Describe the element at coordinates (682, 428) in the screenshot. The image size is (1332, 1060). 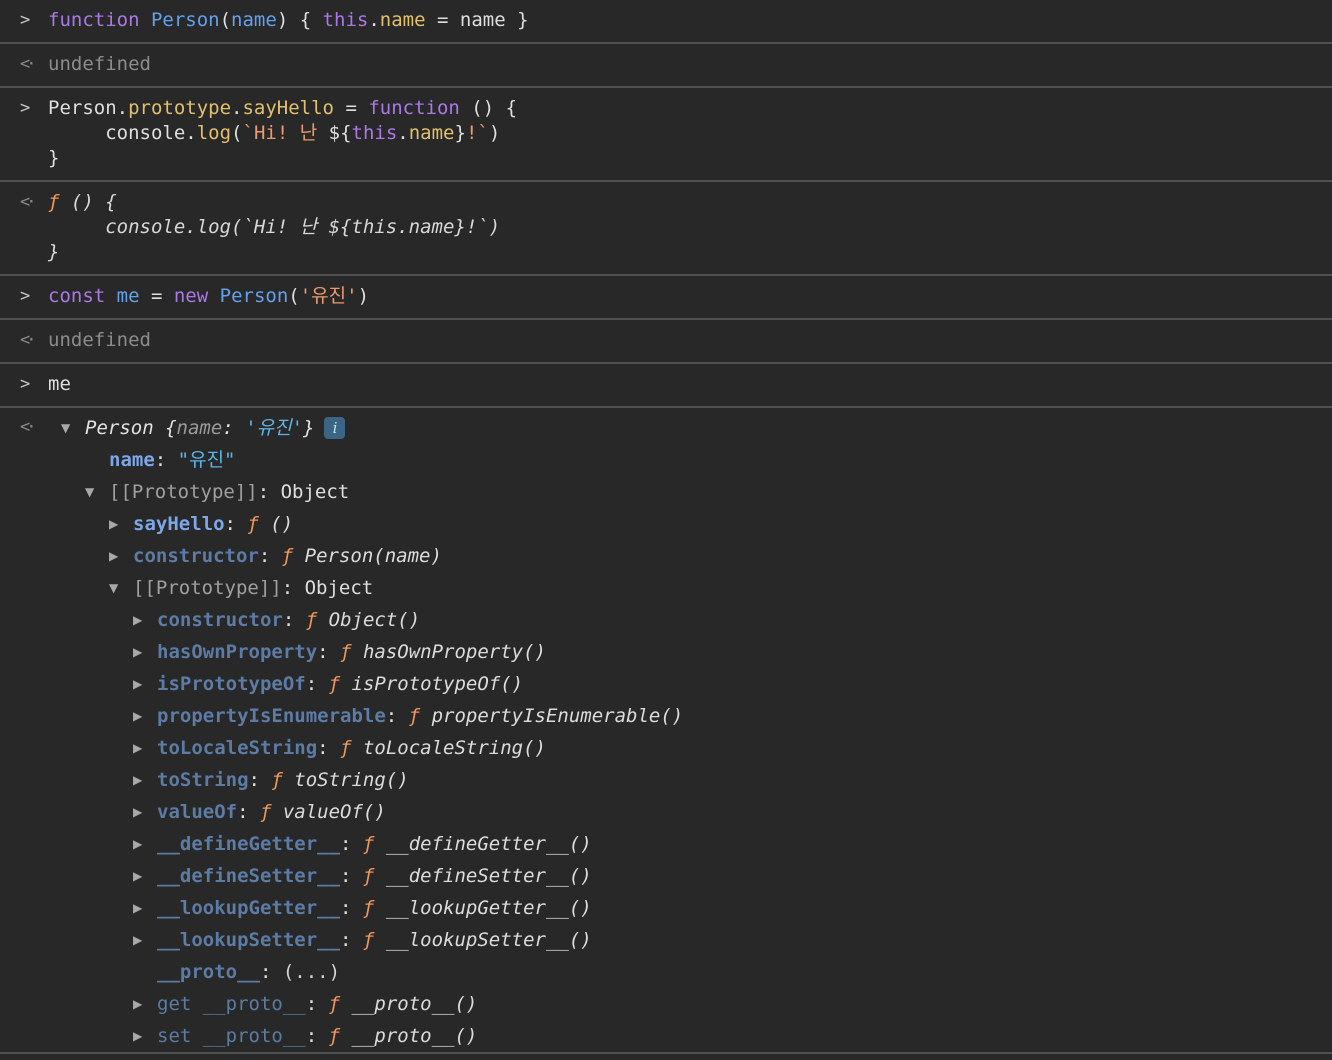
I see `tree-row: ▼ Person {name: '유진'} i` at that location.